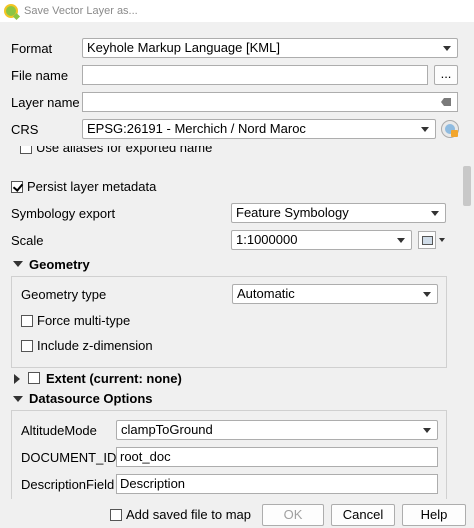 The width and height of the screenshot is (474, 528). Describe the element at coordinates (59, 264) in the screenshot. I see `geometry-section-title: Geometry` at that location.